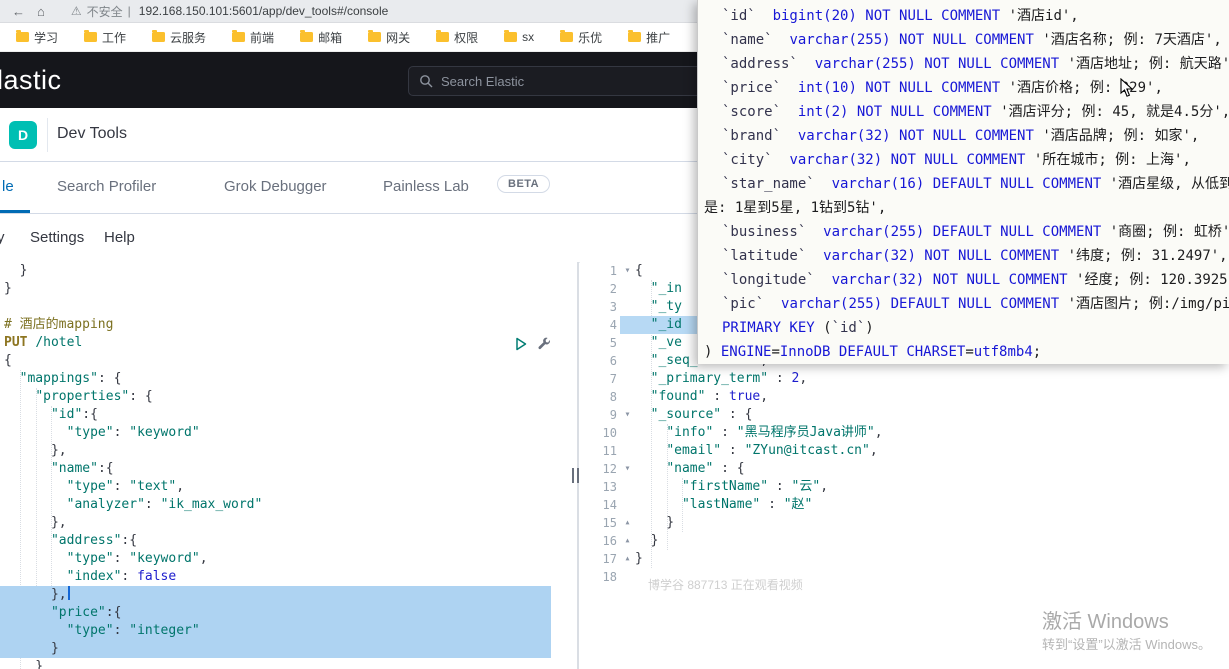 The height and width of the screenshot is (669, 1229). Describe the element at coordinates (288, 487) in the screenshot. I see `request-code-line: "type": "text",` at that location.